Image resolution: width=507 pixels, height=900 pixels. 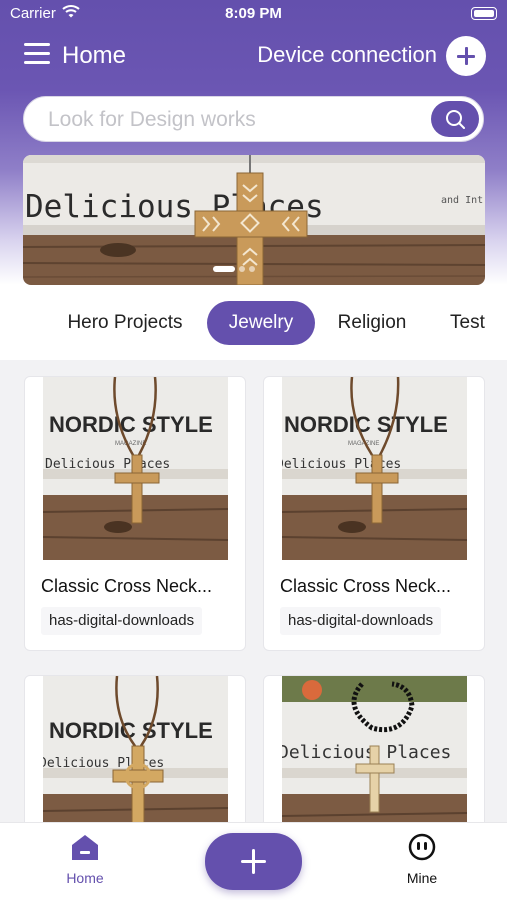 What do you see at coordinates (125, 323) in the screenshot?
I see `tab-hero-projects: Hero Projects` at bounding box center [125, 323].